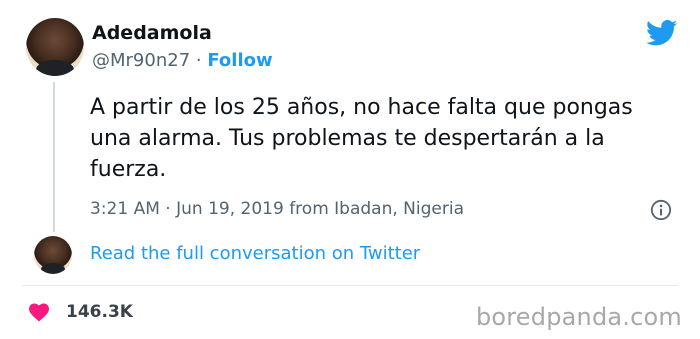  I want to click on like-count: 146.3K, so click(99, 312).